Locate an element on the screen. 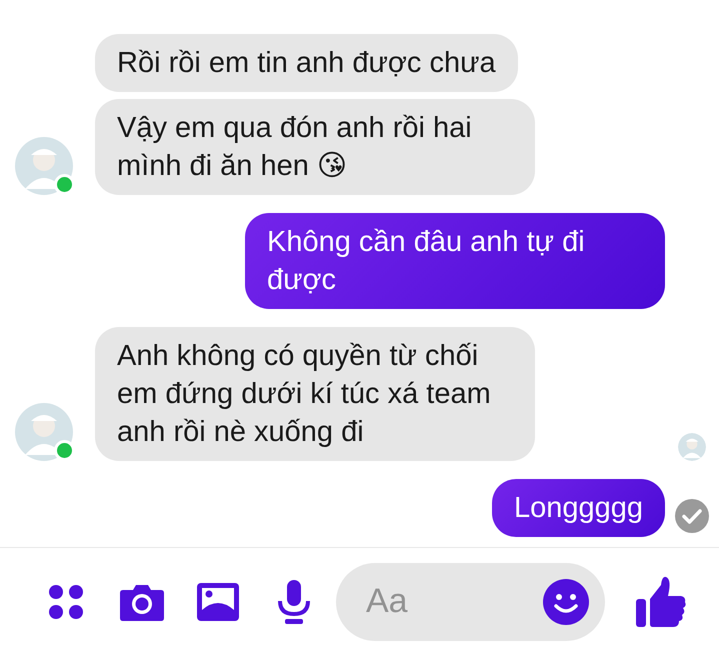 This screenshot has width=719, height=655. emoji-icon is located at coordinates (566, 601).